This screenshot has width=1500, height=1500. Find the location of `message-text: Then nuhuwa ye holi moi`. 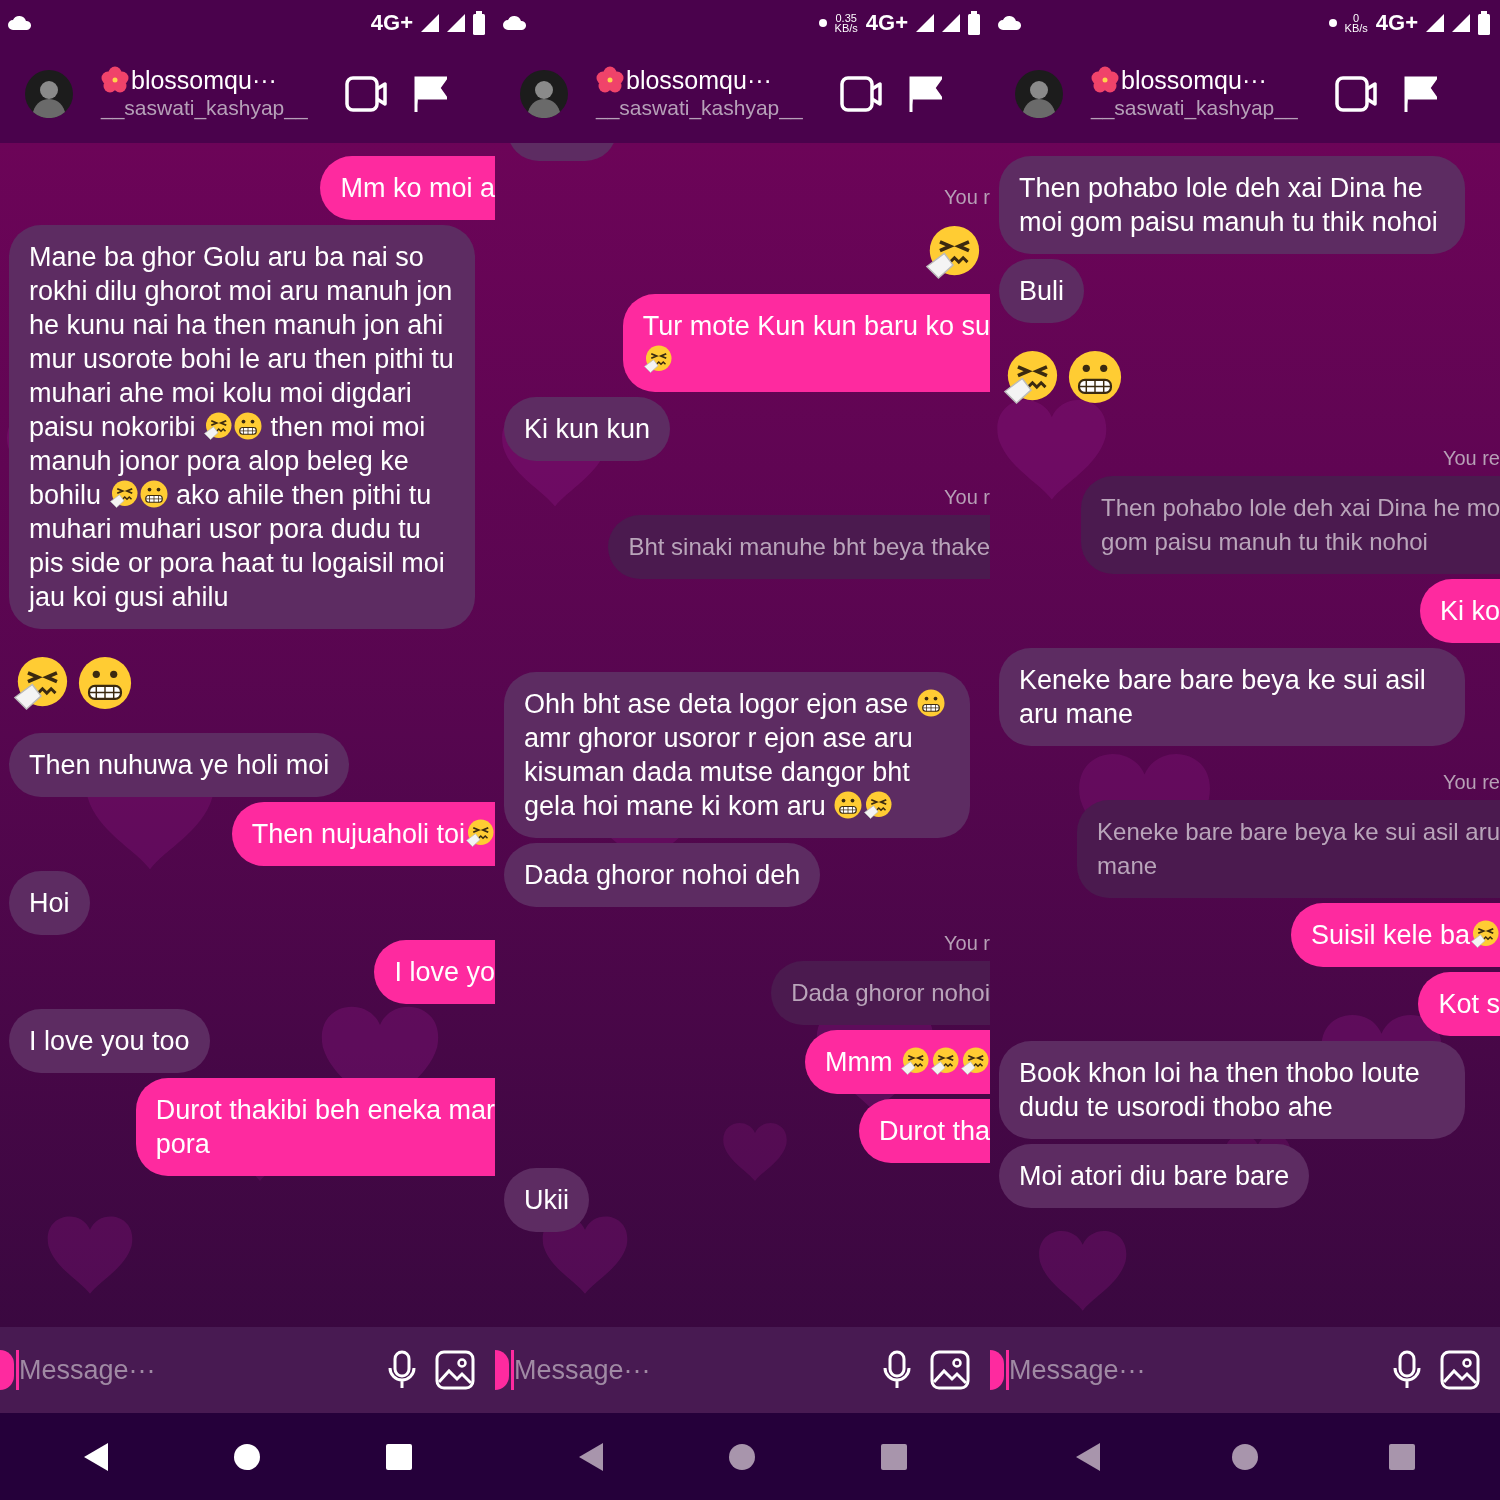

message-text: Then nuhuwa ye holi moi is located at coordinates (179, 765).